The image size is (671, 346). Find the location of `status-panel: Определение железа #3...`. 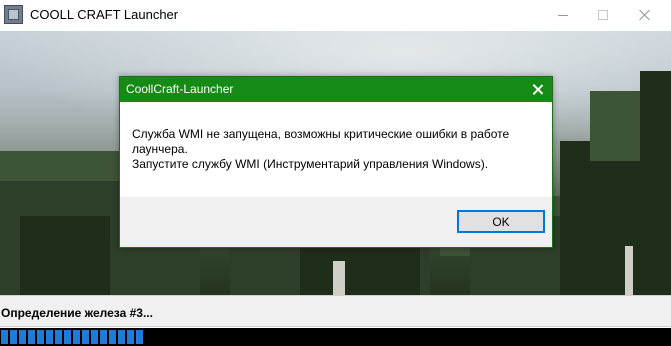

status-panel: Определение железа #3... is located at coordinates (335, 311).